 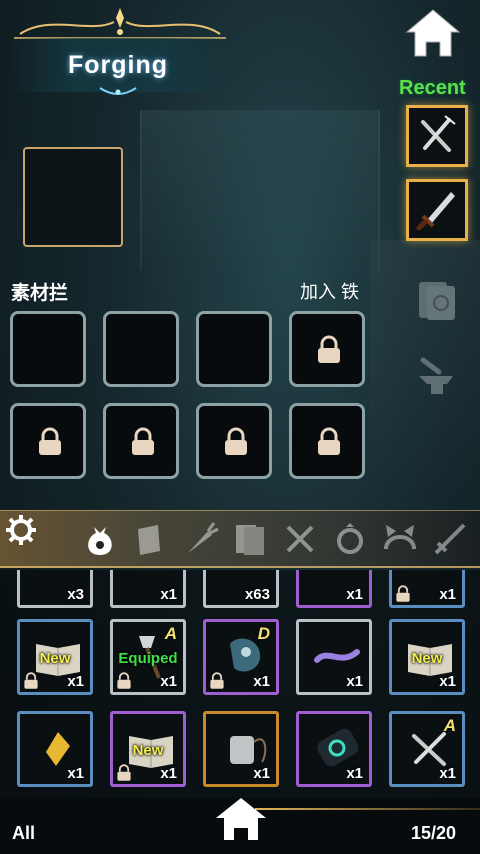 I want to click on home-button-bottom, so click(x=241, y=819).